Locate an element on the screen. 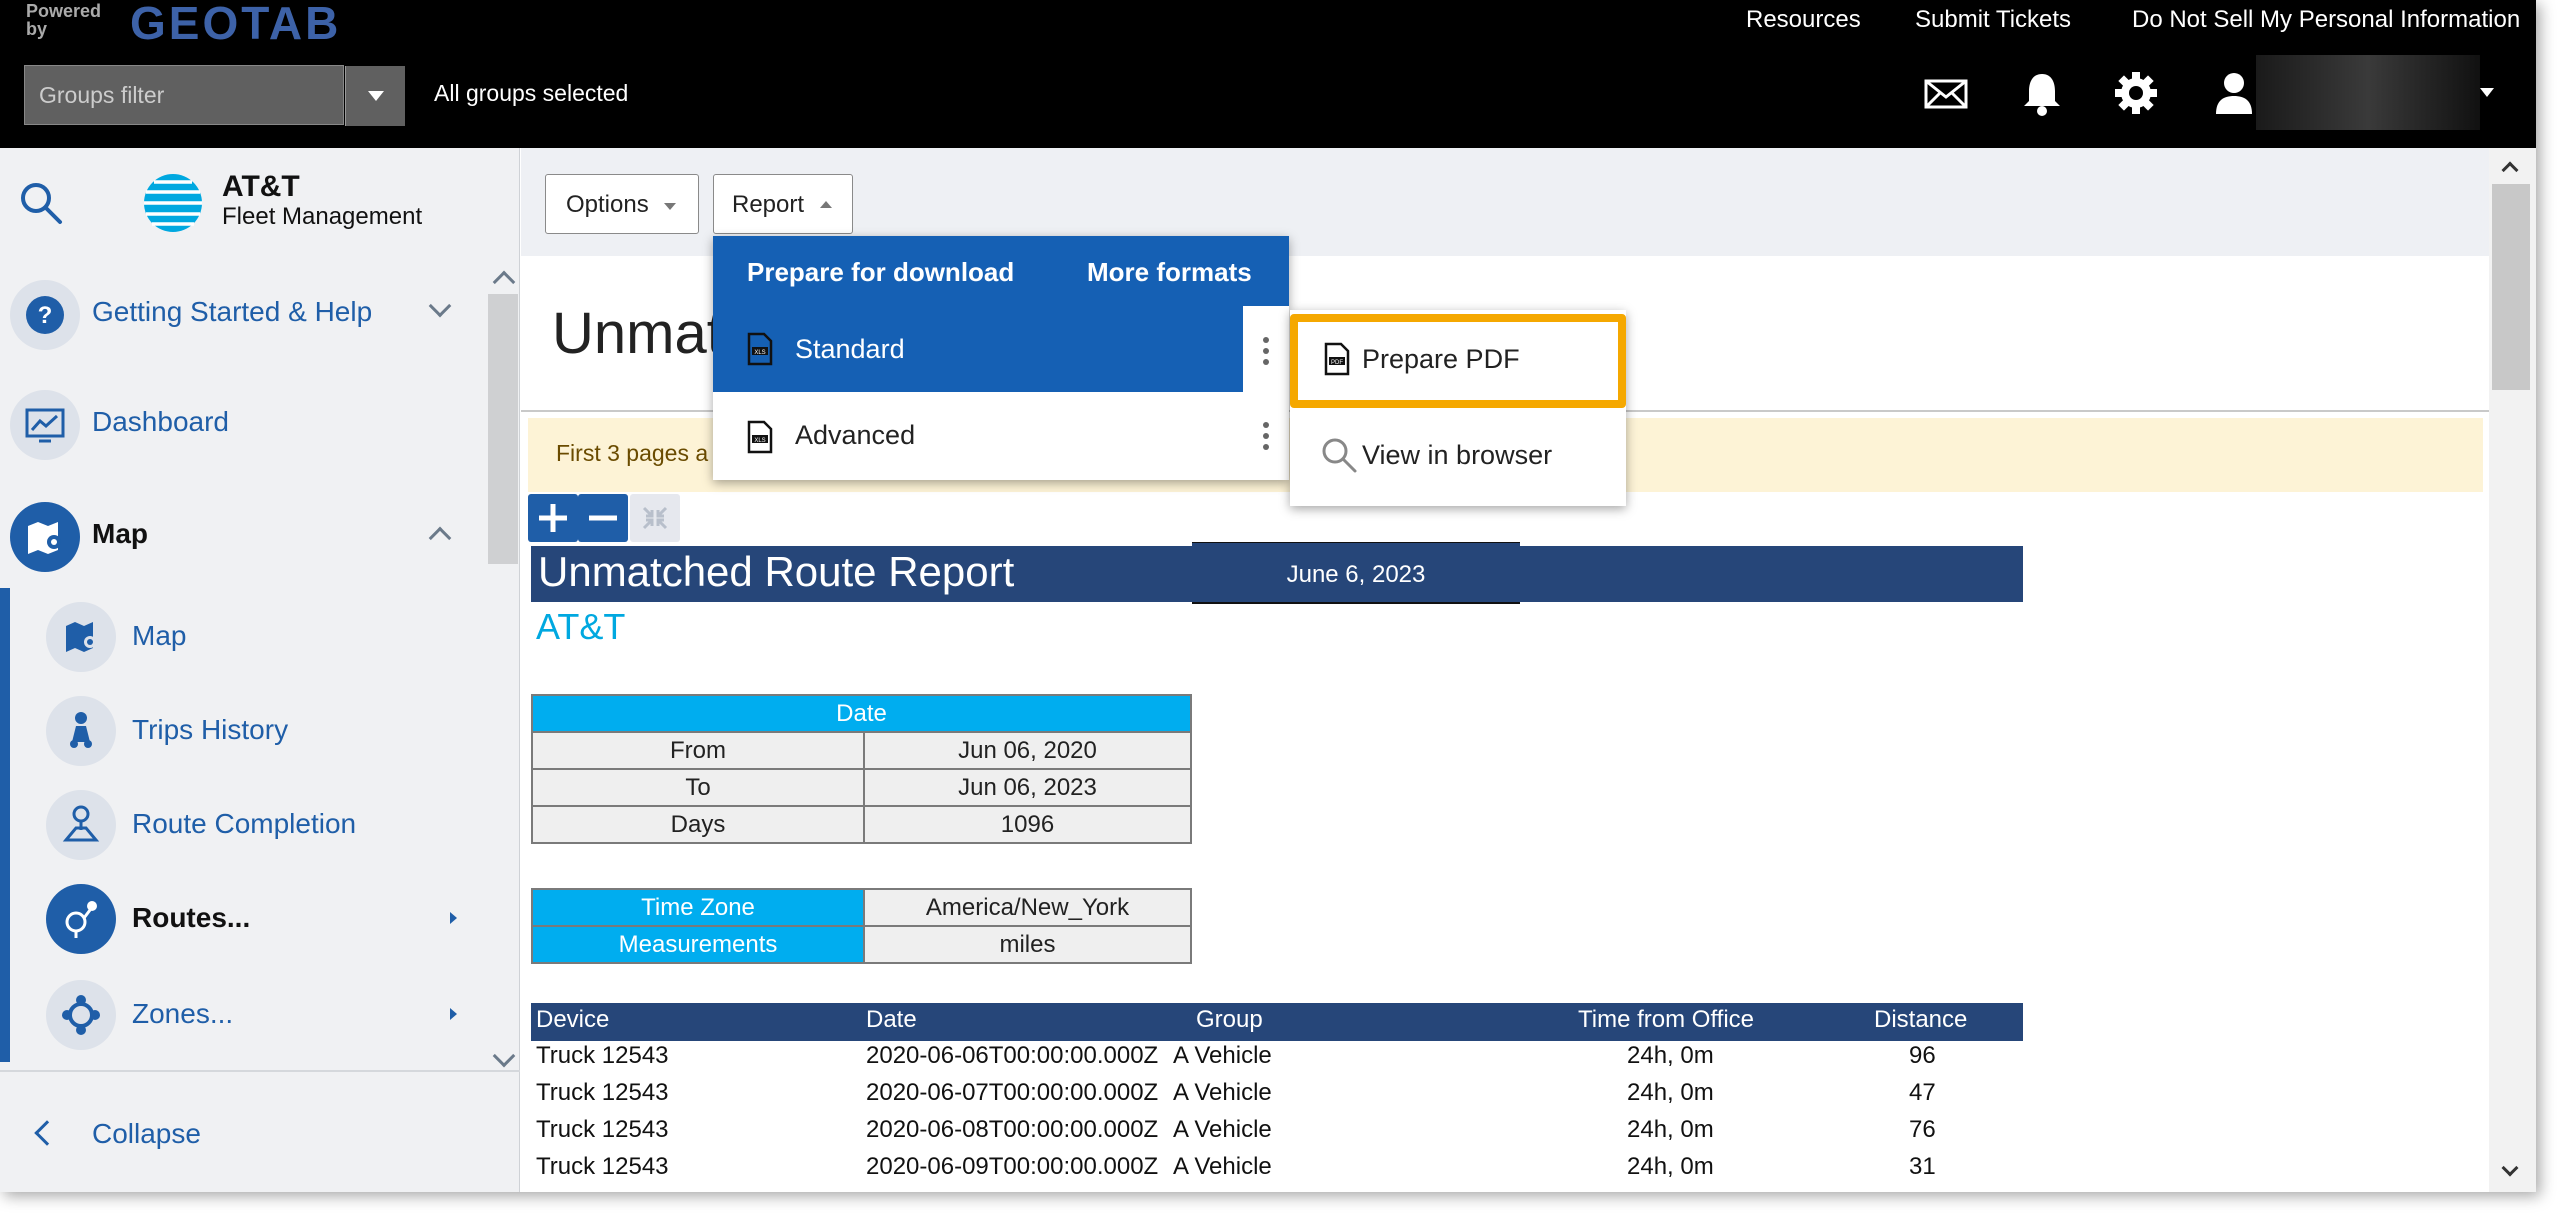  table-row: To Jun 06, 2023 is located at coordinates (861, 787).